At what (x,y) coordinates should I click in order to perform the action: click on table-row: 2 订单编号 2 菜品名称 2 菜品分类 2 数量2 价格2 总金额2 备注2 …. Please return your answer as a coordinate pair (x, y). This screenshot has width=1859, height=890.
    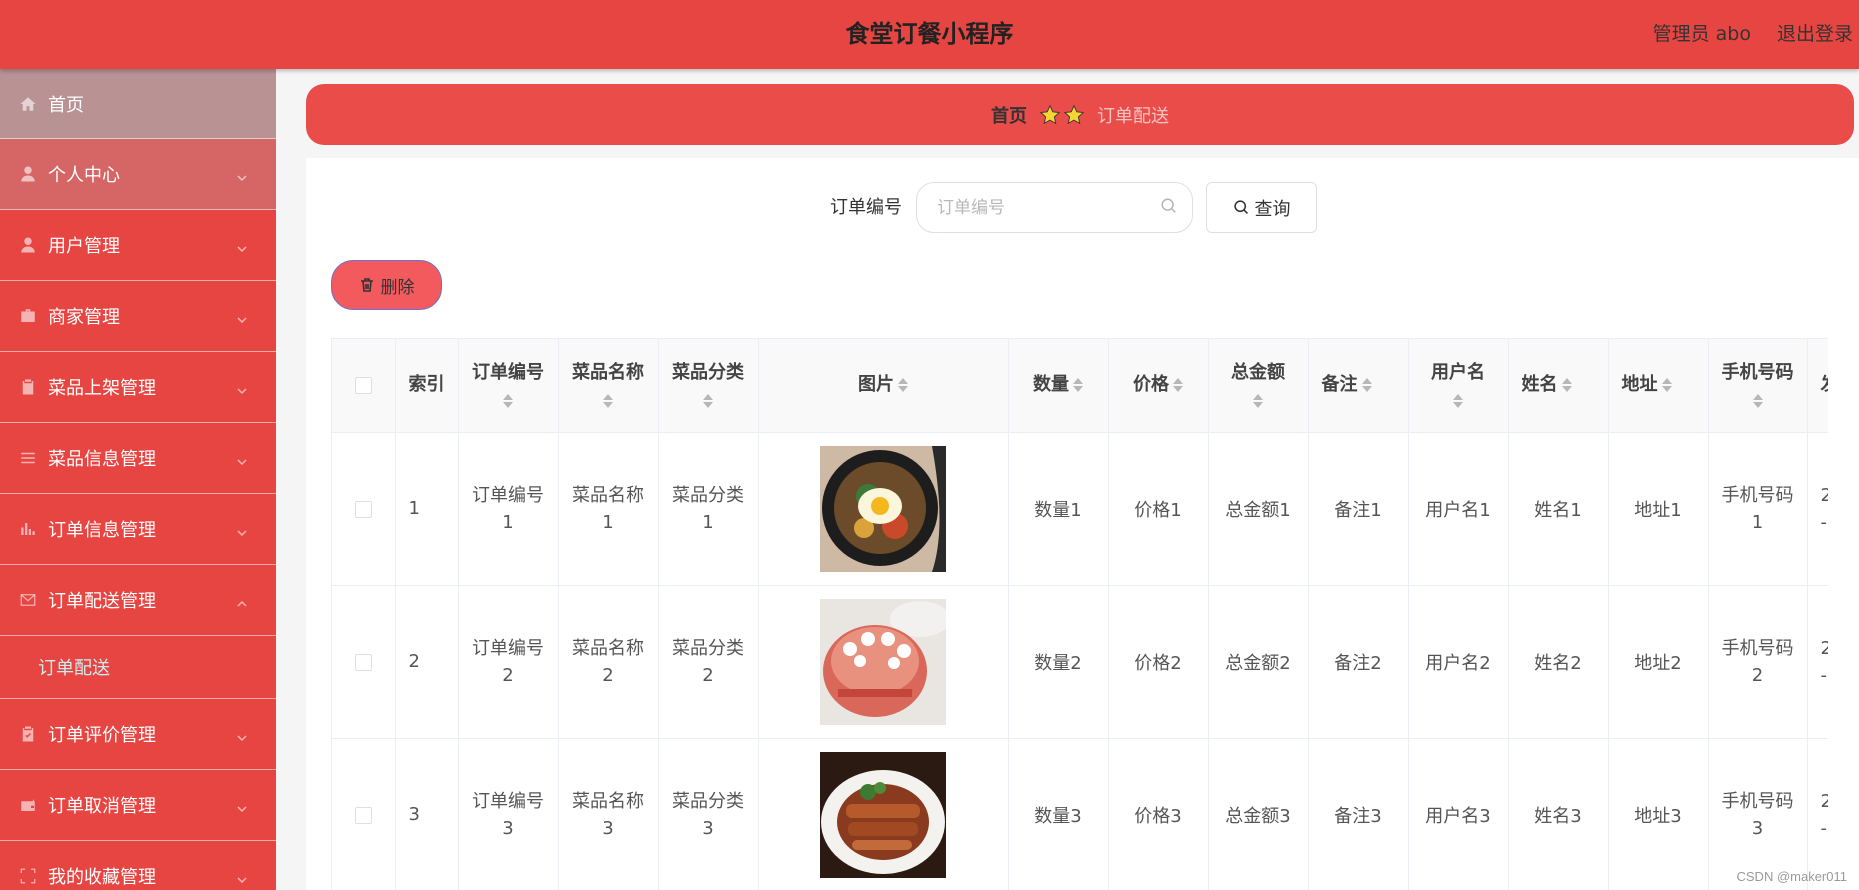
    Looking at the image, I should click on (1080, 662).